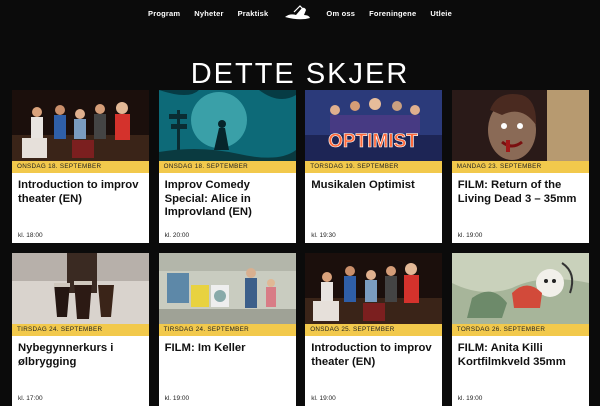 The width and height of the screenshot is (600, 406). What do you see at coordinates (520, 125) in the screenshot?
I see `zombie-film-still` at bounding box center [520, 125].